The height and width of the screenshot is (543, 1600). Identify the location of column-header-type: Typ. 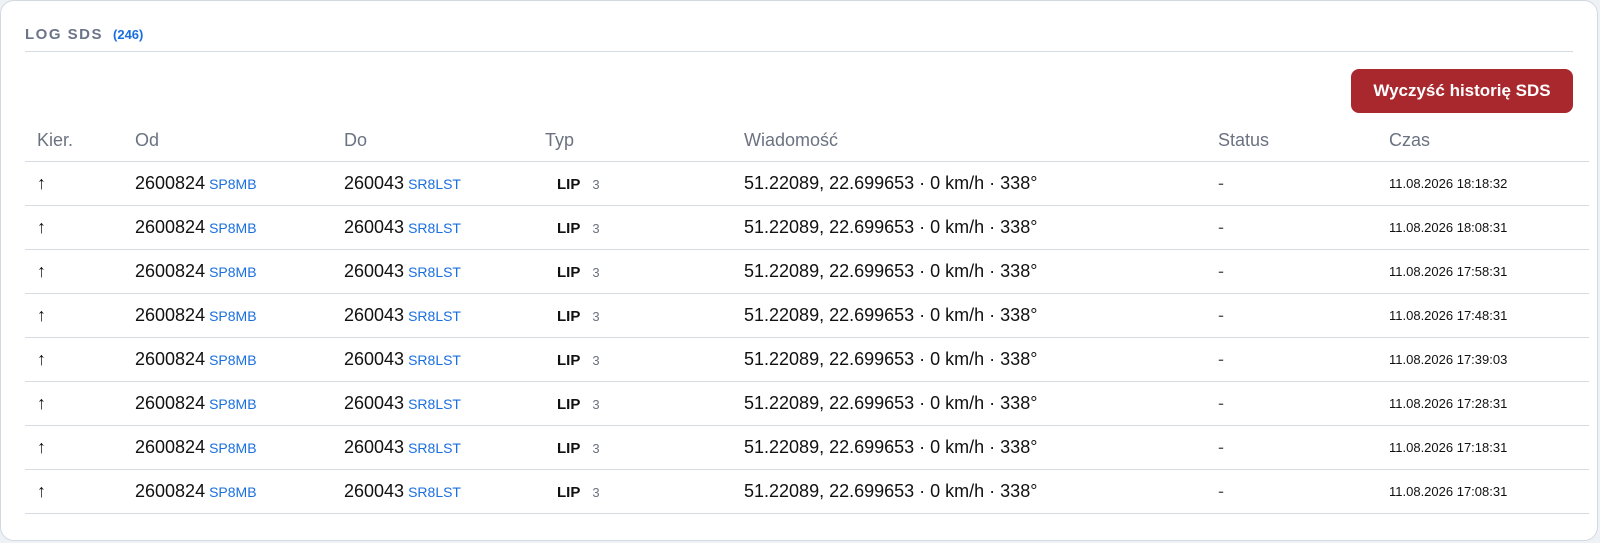
(644, 140).